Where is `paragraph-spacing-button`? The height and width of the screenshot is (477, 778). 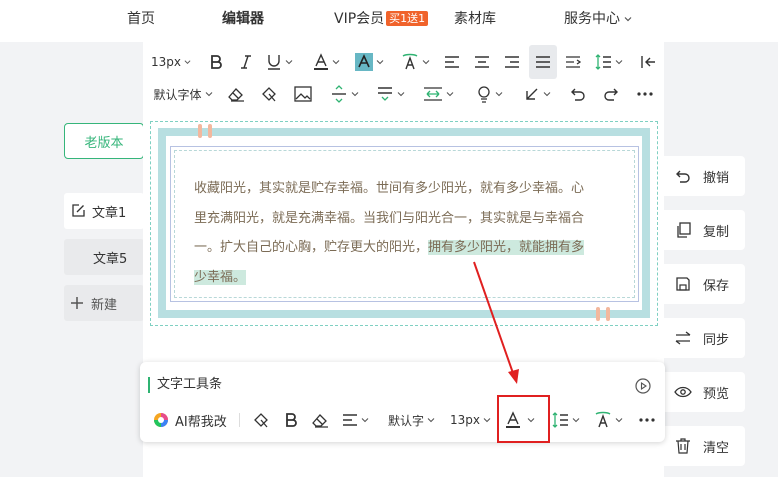
paragraph-spacing-button is located at coordinates (344, 94).